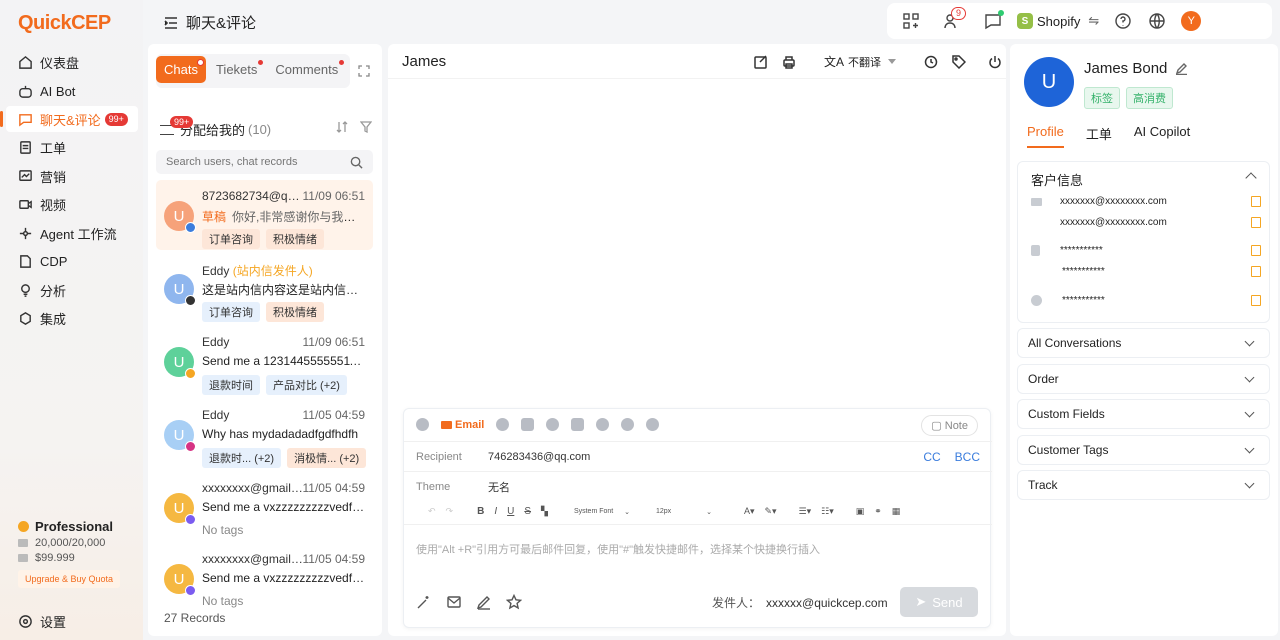 The width and height of the screenshot is (1280, 640). Describe the element at coordinates (931, 457) in the screenshot. I see `cc-button: CC` at that location.